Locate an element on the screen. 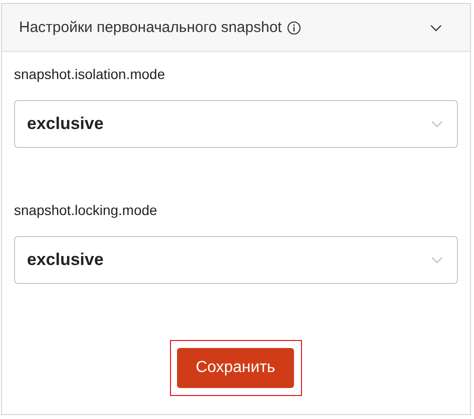  field-label: snapshot.locking.mode is located at coordinates (86, 211).